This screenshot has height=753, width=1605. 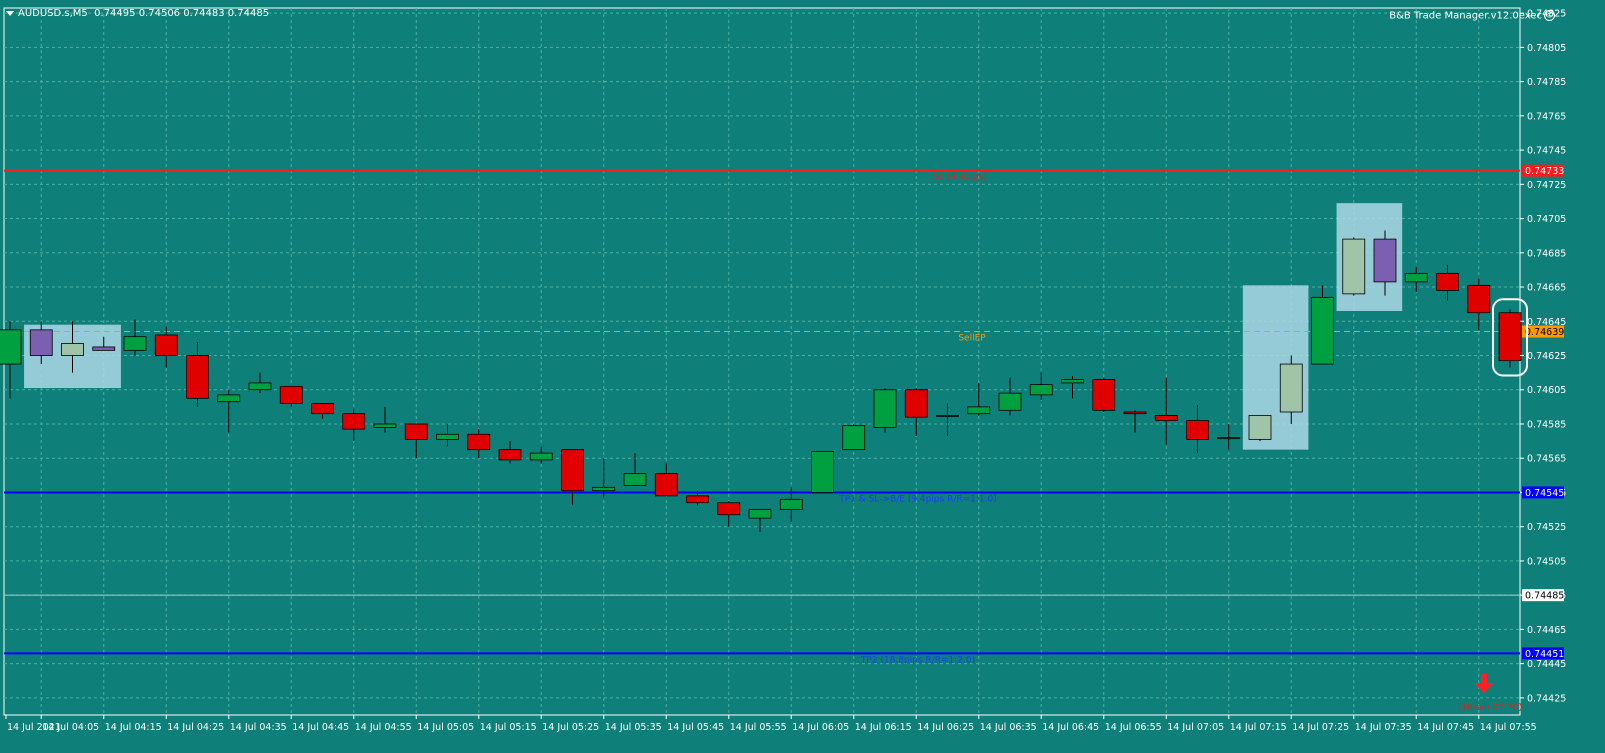 I want to click on price-tick-label: 0.74585, so click(x=1546, y=424).